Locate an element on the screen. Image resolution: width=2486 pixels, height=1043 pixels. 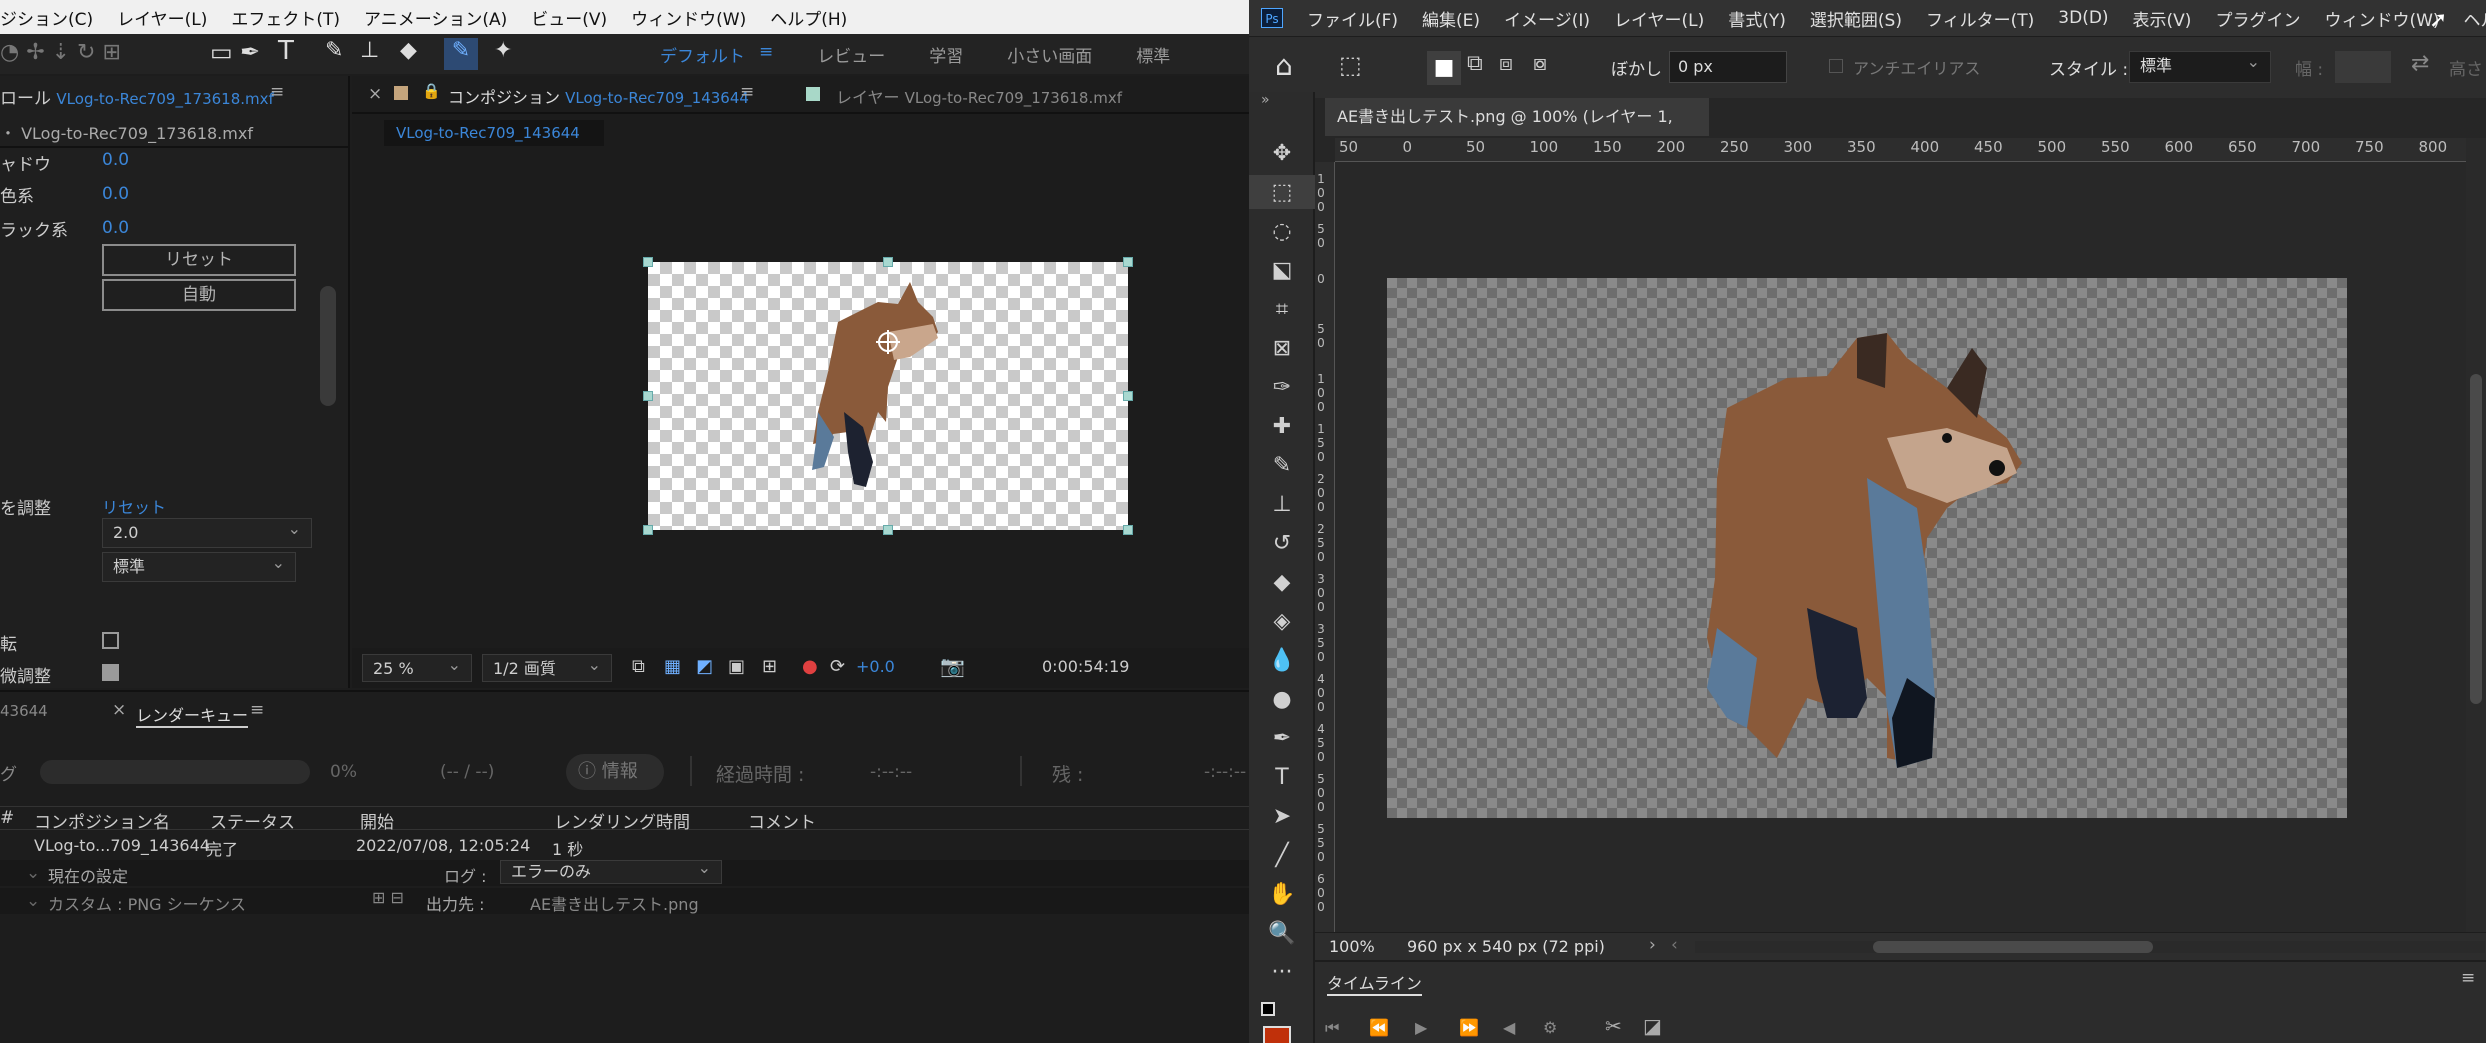
object-select-icon: ⬕ is located at coordinates (1282, 270).